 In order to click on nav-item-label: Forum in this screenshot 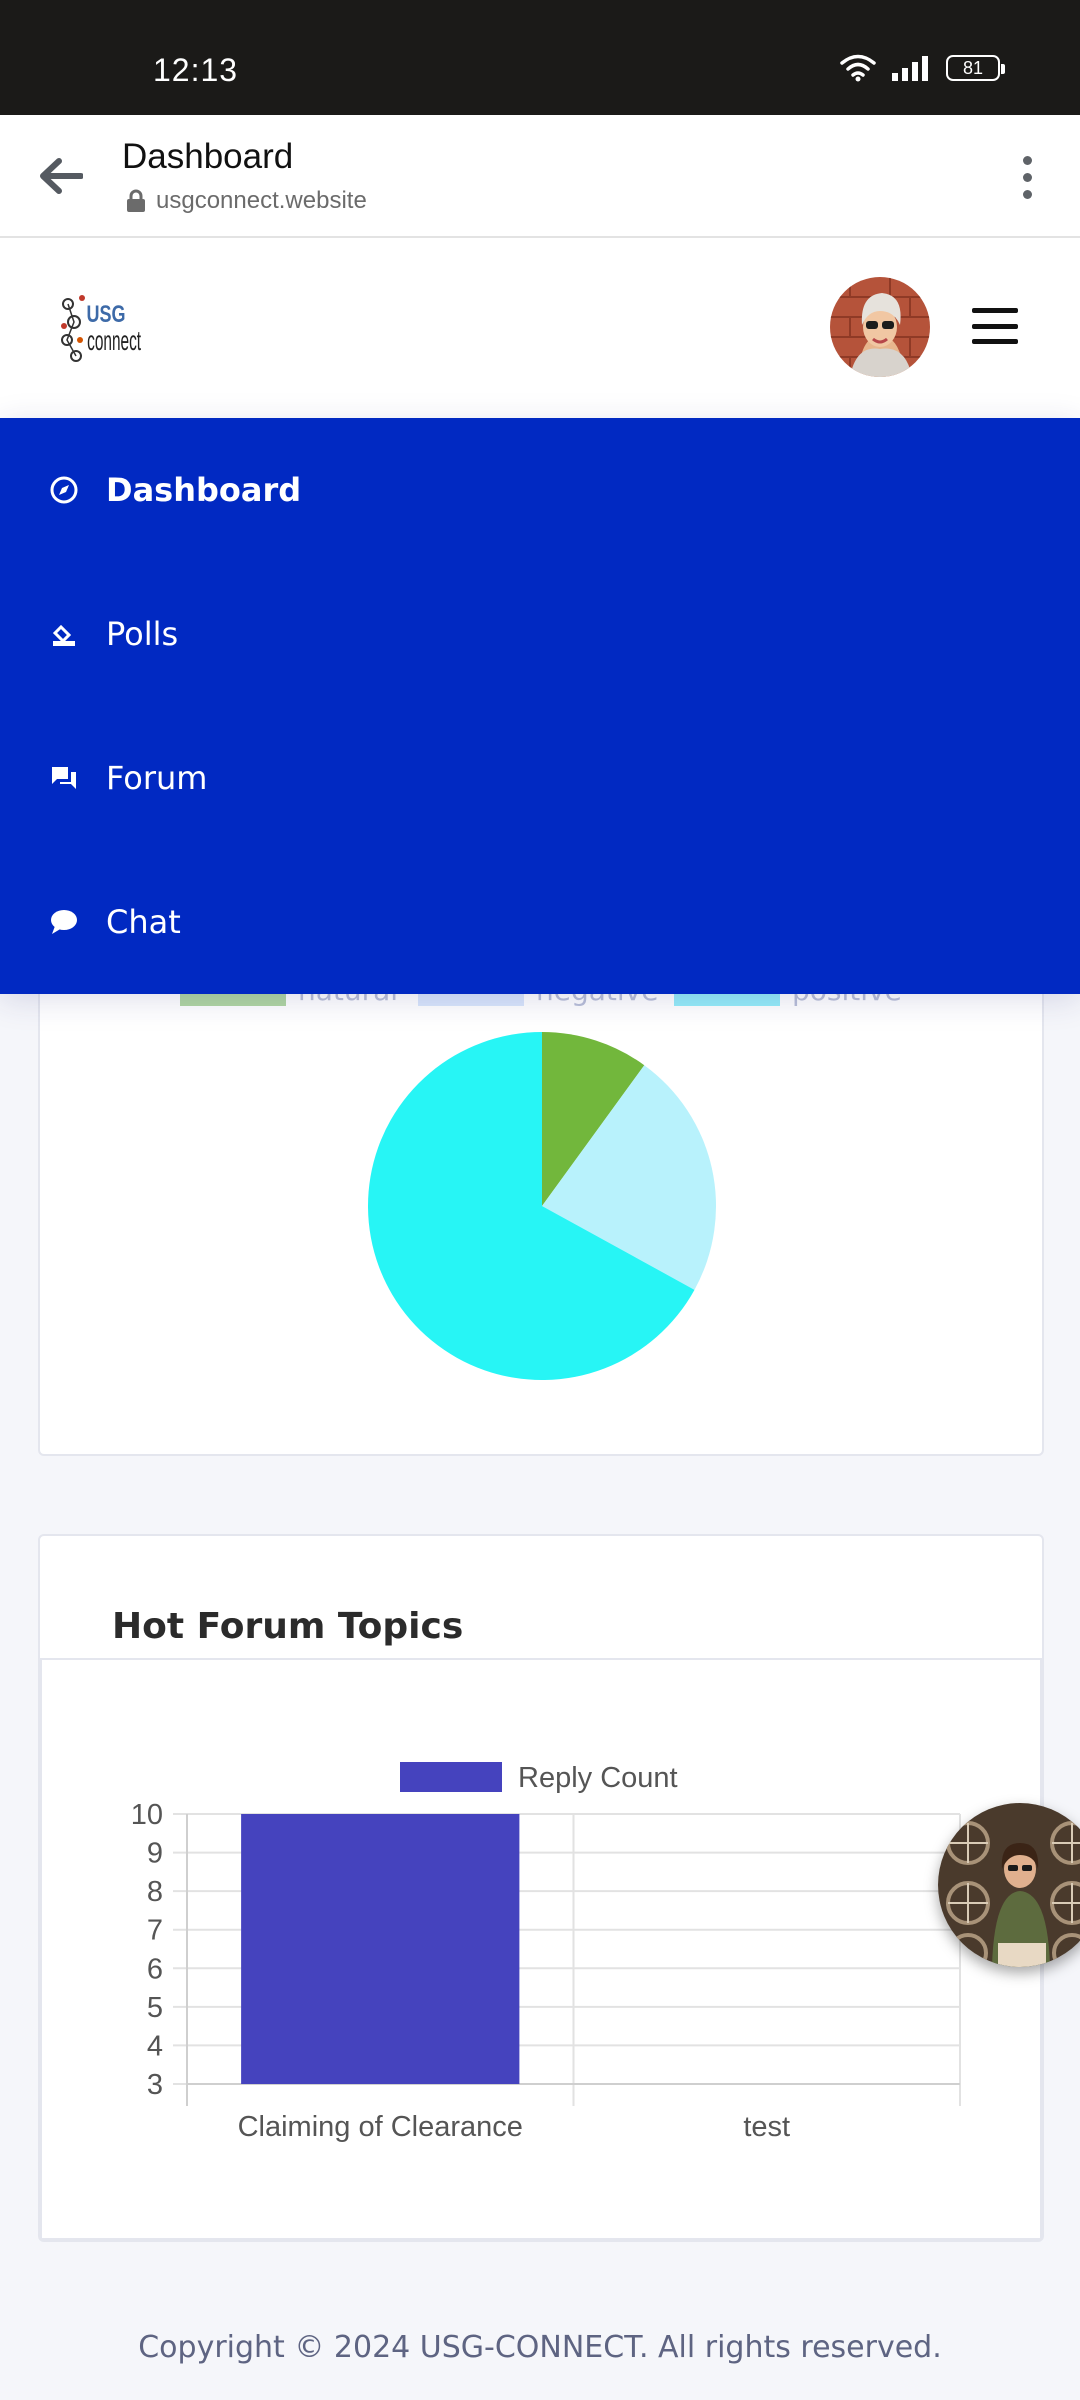, I will do `click(157, 778)`.